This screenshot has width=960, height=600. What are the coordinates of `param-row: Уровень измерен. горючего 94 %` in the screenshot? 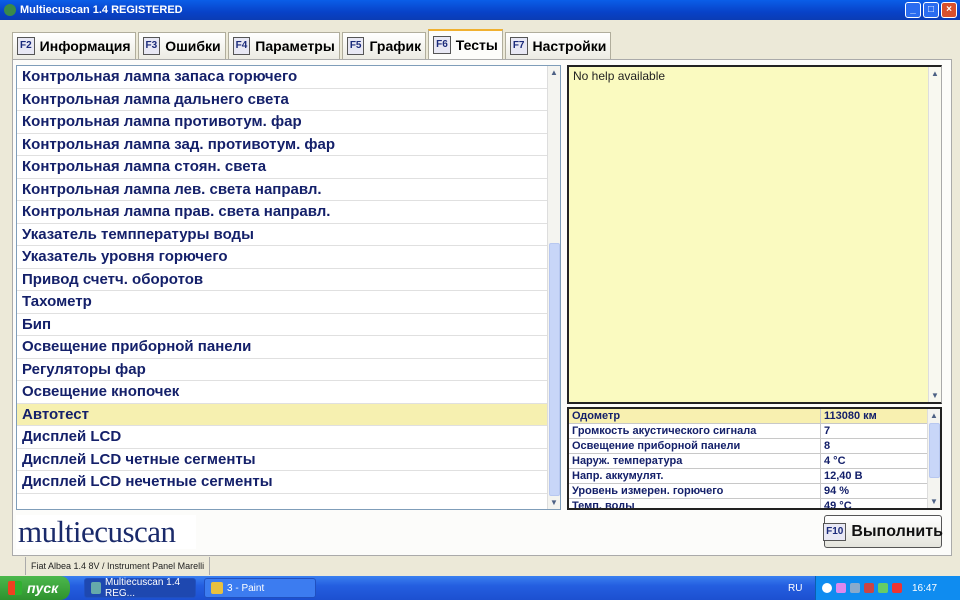 It's located at (749, 491).